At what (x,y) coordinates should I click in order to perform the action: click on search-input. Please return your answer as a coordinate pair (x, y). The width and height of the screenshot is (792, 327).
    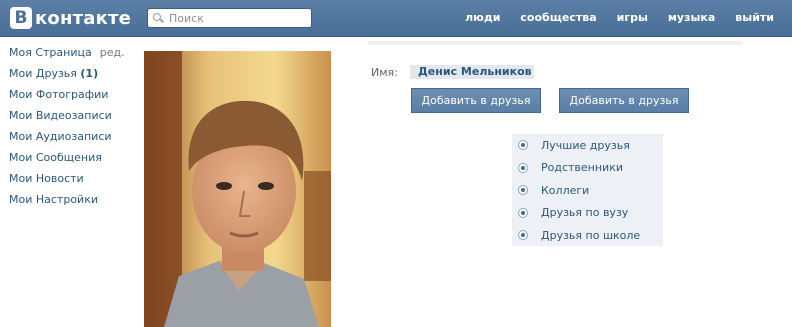
    Looking at the image, I should click on (239, 18).